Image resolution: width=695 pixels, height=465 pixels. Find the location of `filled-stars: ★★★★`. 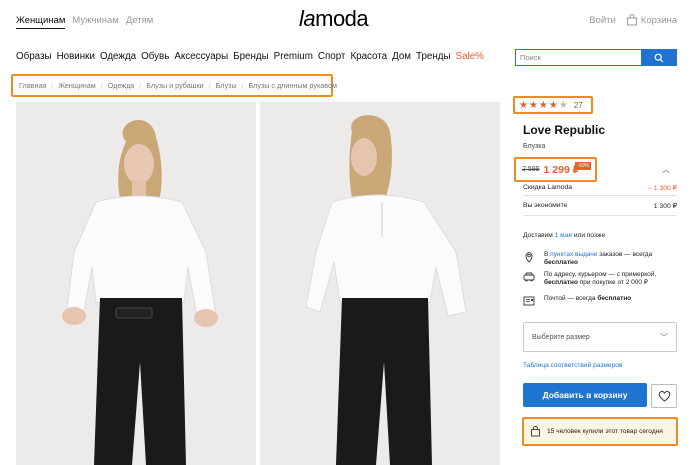

filled-stars: ★★★★ is located at coordinates (539, 105).